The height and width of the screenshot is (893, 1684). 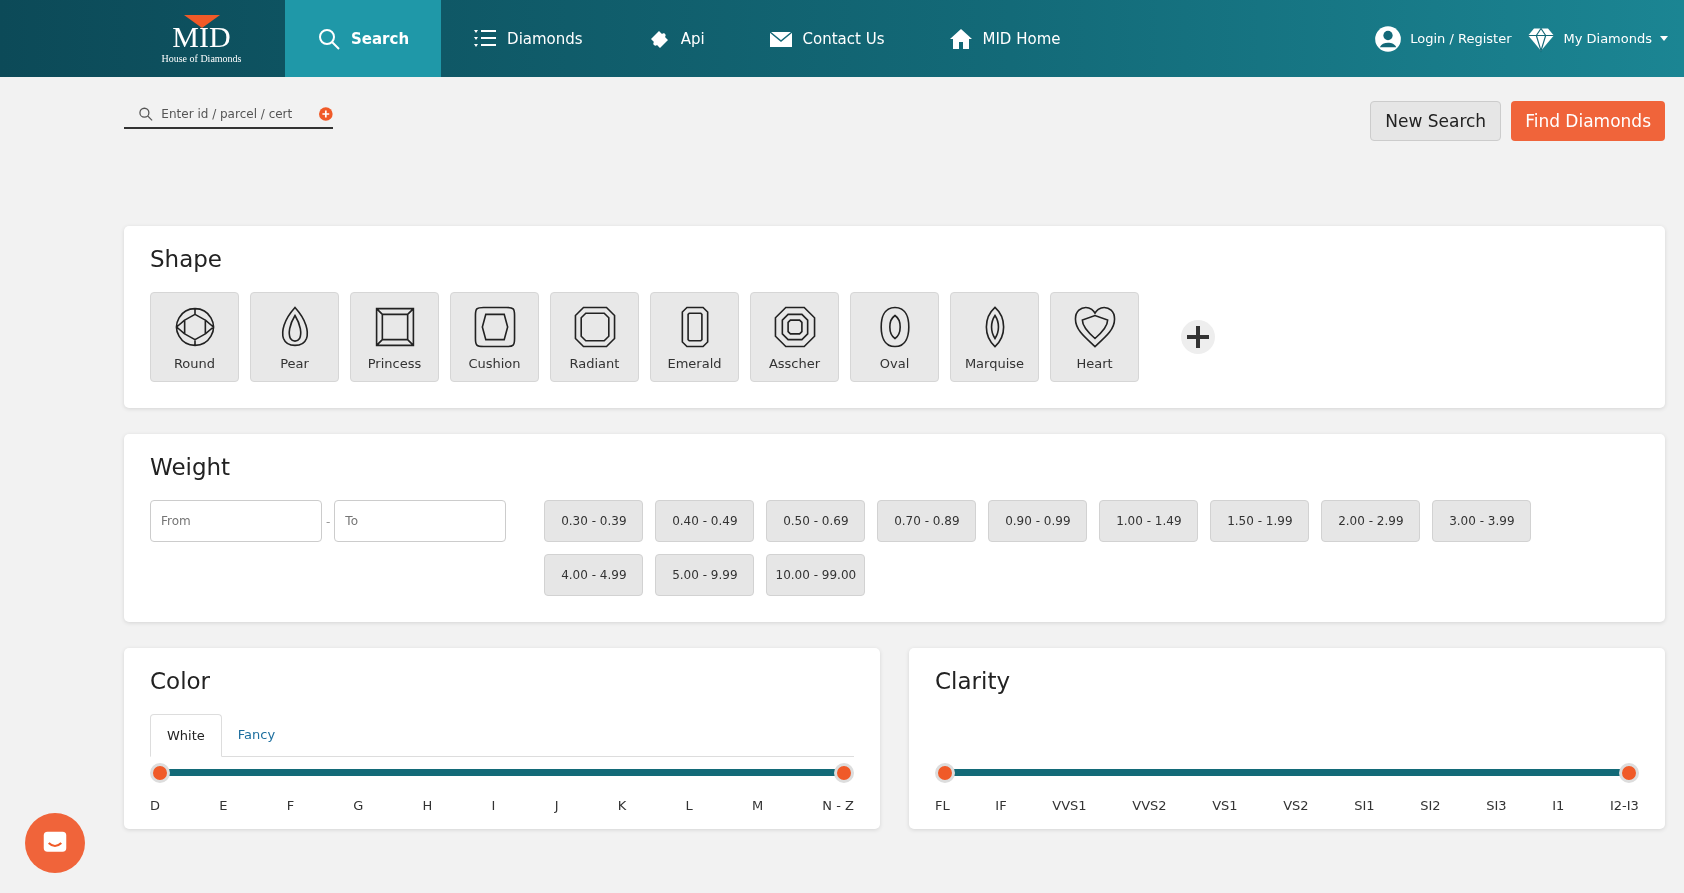 What do you see at coordinates (594, 521) in the screenshot?
I see `weight-range-option: 0.30 - 0.39` at bounding box center [594, 521].